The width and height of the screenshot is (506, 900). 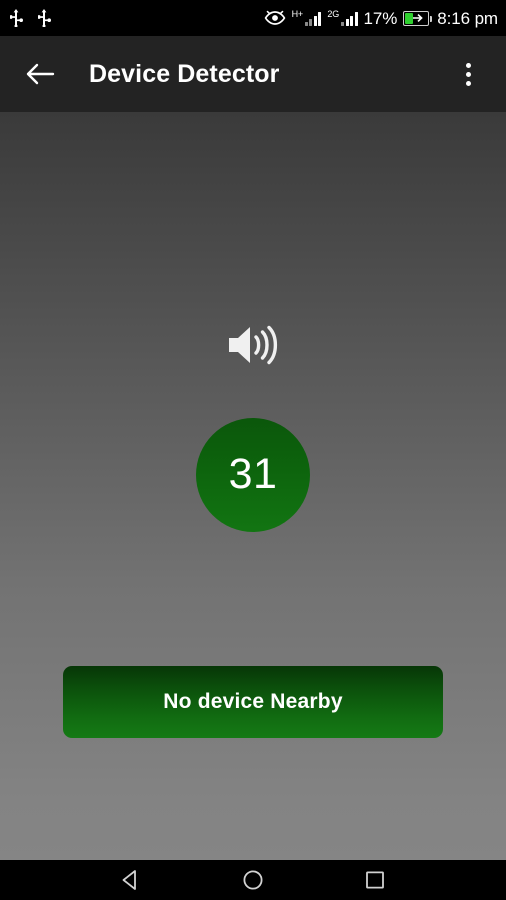 I want to click on device-count-circle: 31, so click(x=253, y=475).